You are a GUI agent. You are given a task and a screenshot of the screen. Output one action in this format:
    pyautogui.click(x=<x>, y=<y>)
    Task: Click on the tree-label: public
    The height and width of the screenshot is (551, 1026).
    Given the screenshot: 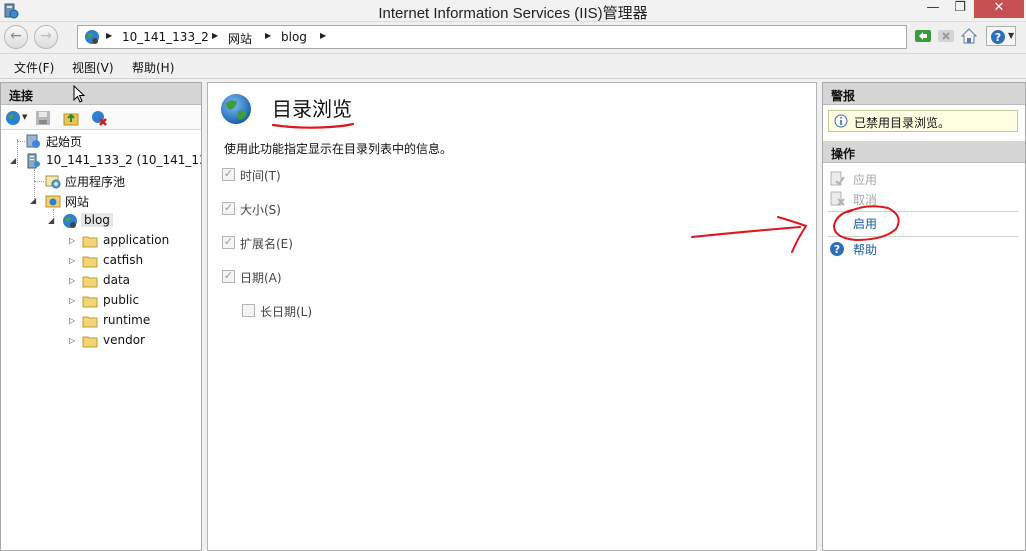 What is the action you would take?
    pyautogui.click(x=121, y=300)
    